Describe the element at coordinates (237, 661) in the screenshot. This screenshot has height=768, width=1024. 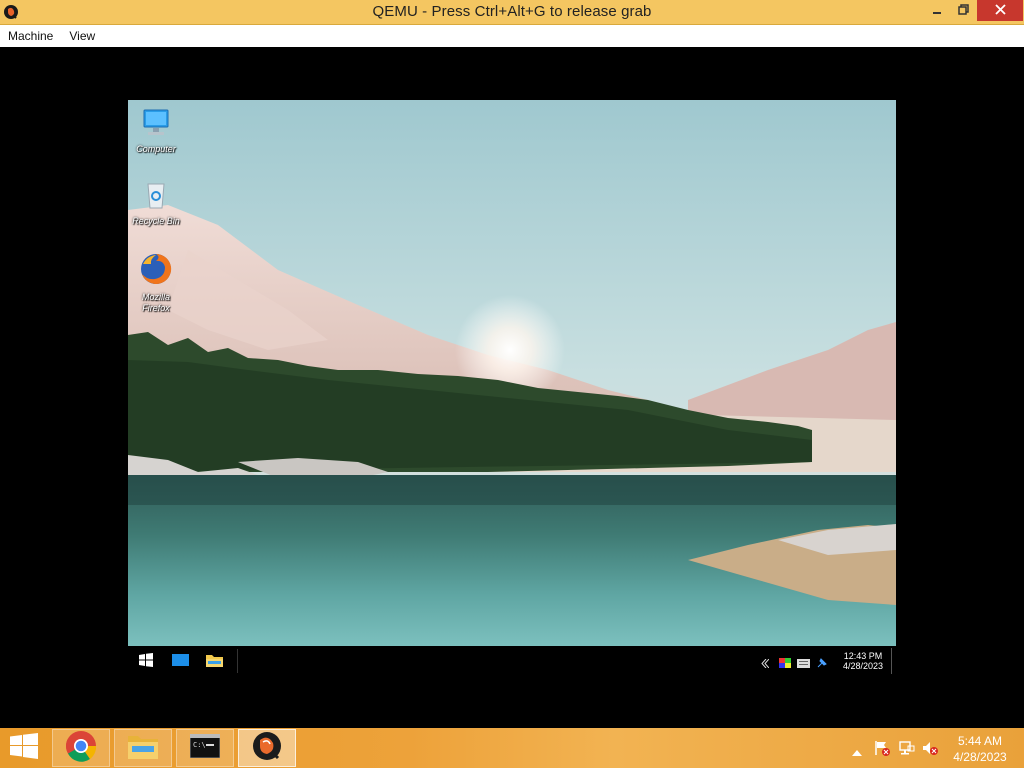
I see `taskbar-separator` at that location.